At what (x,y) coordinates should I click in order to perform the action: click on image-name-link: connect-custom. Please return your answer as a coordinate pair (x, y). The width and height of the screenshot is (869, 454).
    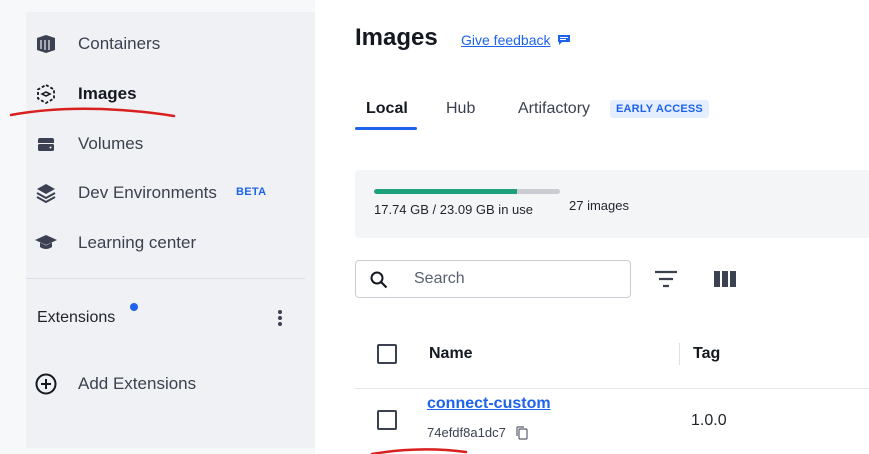
    Looking at the image, I should click on (489, 404).